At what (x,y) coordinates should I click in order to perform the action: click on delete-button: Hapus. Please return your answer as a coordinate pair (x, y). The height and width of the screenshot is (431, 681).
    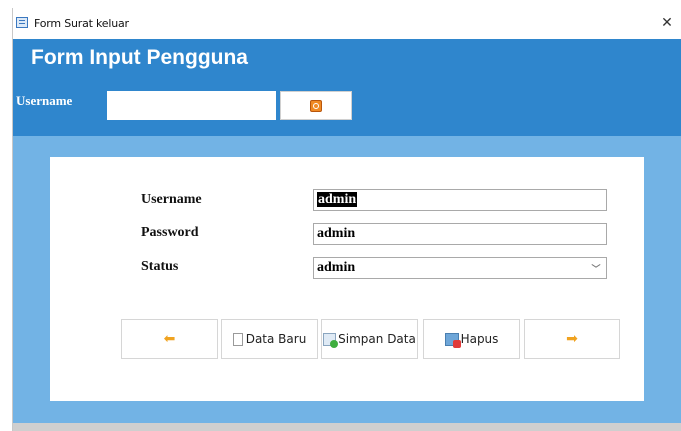
    Looking at the image, I should click on (471, 339).